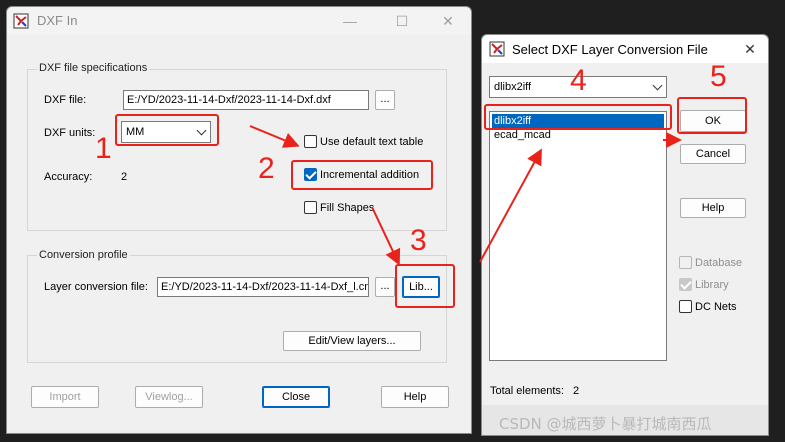  What do you see at coordinates (605, 424) in the screenshot?
I see `watermark: CSDN @城西萝卜暴打城南西瓜` at bounding box center [605, 424].